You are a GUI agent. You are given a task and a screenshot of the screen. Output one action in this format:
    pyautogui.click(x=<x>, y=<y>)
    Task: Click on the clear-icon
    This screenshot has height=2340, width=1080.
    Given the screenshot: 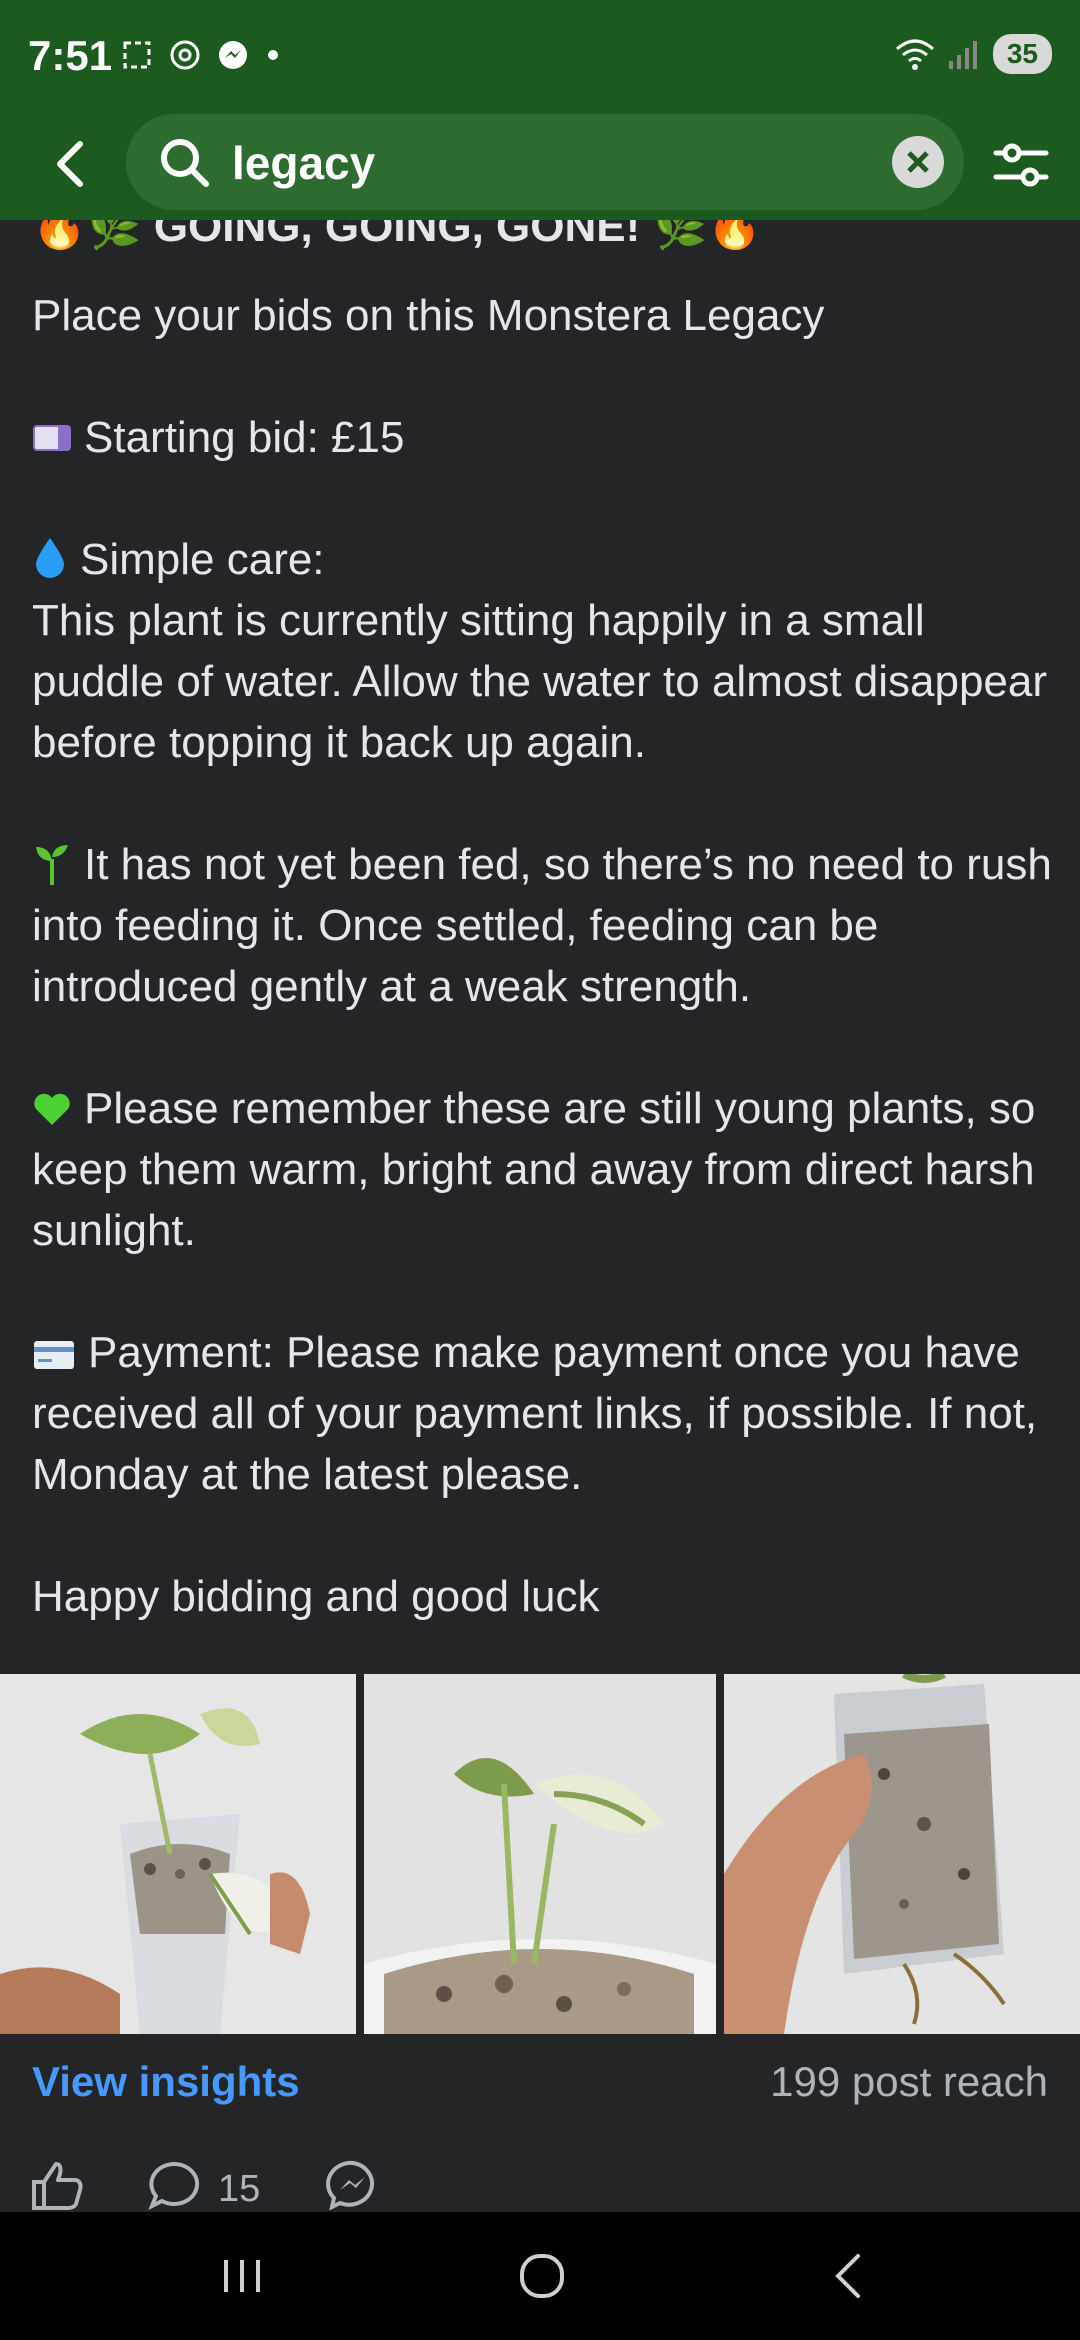 What is the action you would take?
    pyautogui.click(x=918, y=162)
    